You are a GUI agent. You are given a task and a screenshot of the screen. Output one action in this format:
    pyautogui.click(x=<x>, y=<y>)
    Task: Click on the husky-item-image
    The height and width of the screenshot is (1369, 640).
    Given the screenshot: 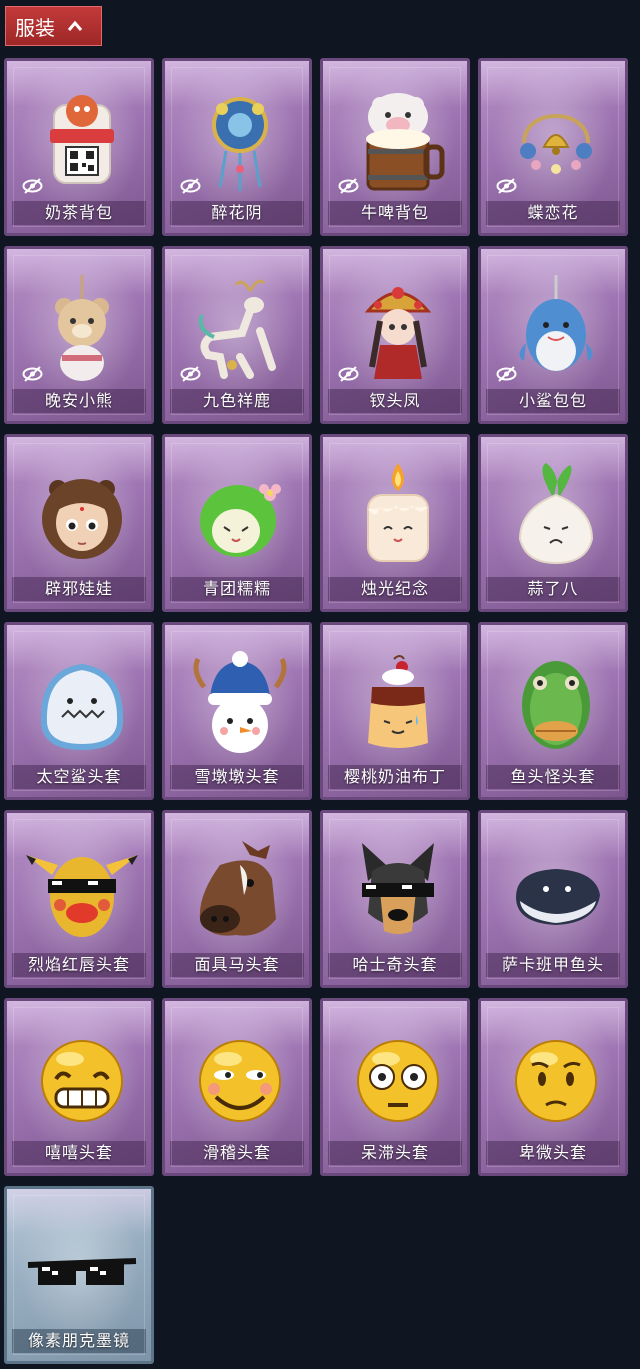 What is the action you would take?
    pyautogui.click(x=398, y=888)
    